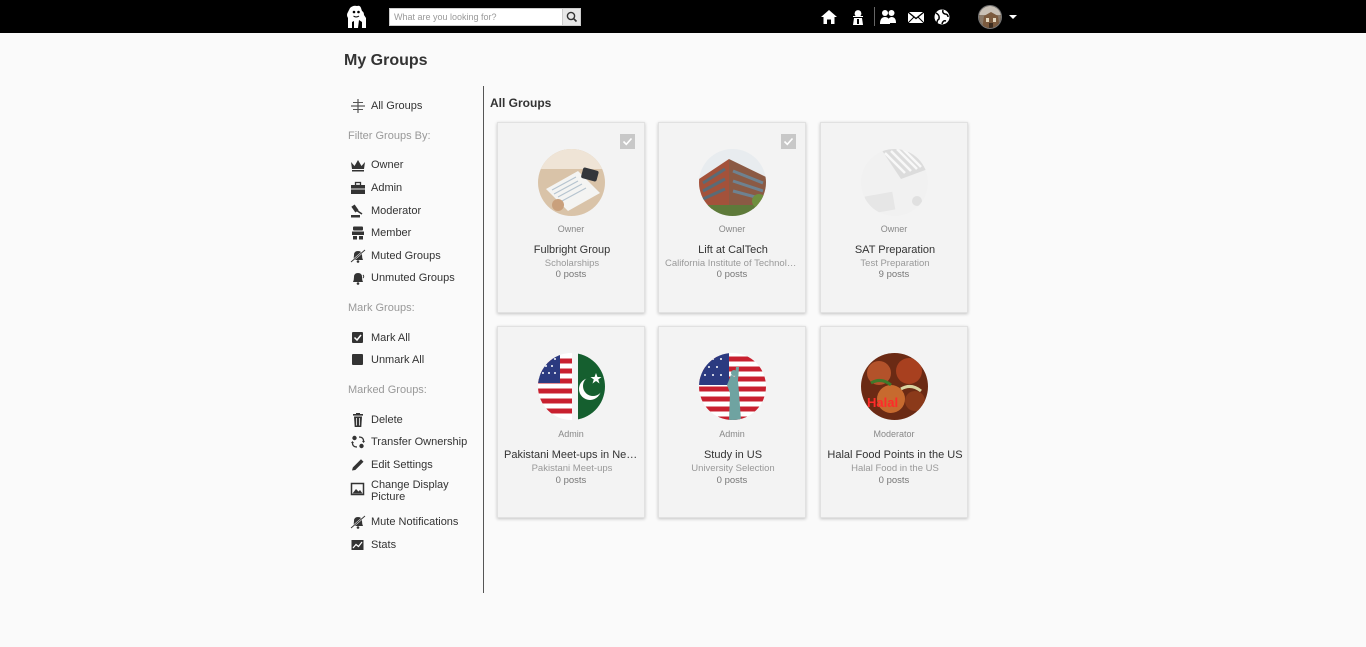 This screenshot has width=1366, height=647. Describe the element at coordinates (571, 434) in the screenshot. I see `group-role: Admin` at that location.